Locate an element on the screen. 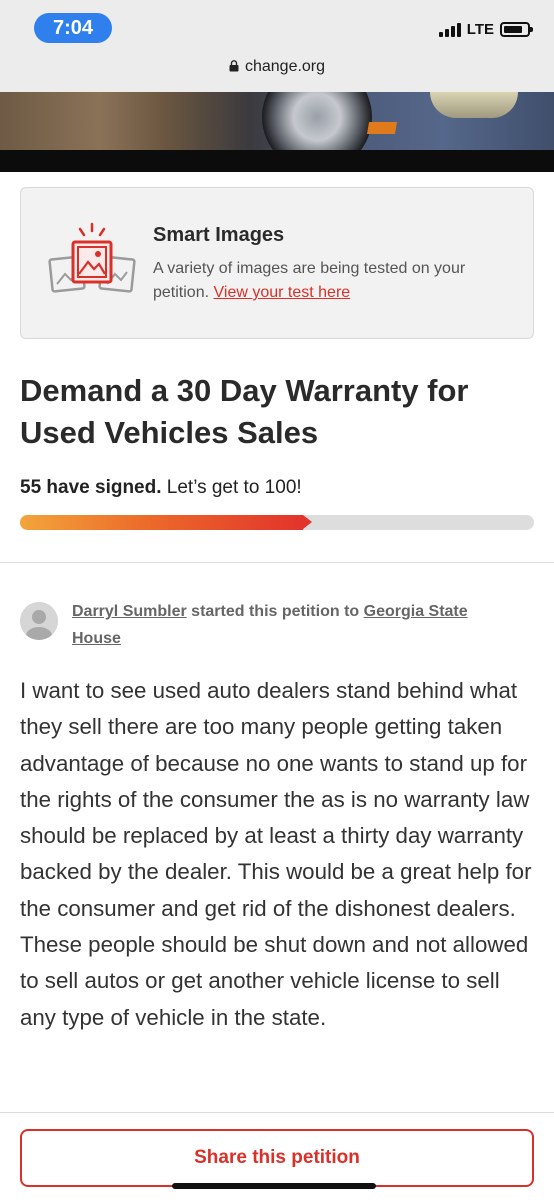 The width and height of the screenshot is (554, 1200). smart-images-title: Smart Images is located at coordinates (219, 235).